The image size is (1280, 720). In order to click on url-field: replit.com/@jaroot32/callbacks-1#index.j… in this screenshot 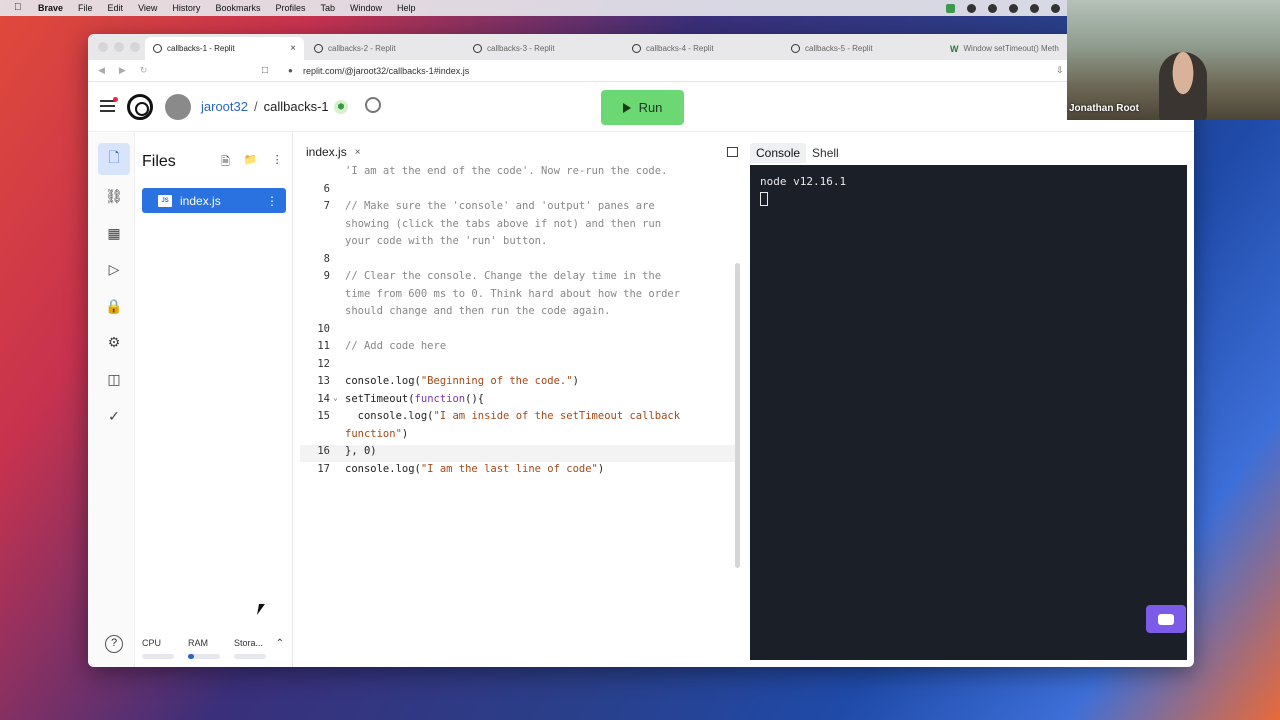, I will do `click(386, 71)`.